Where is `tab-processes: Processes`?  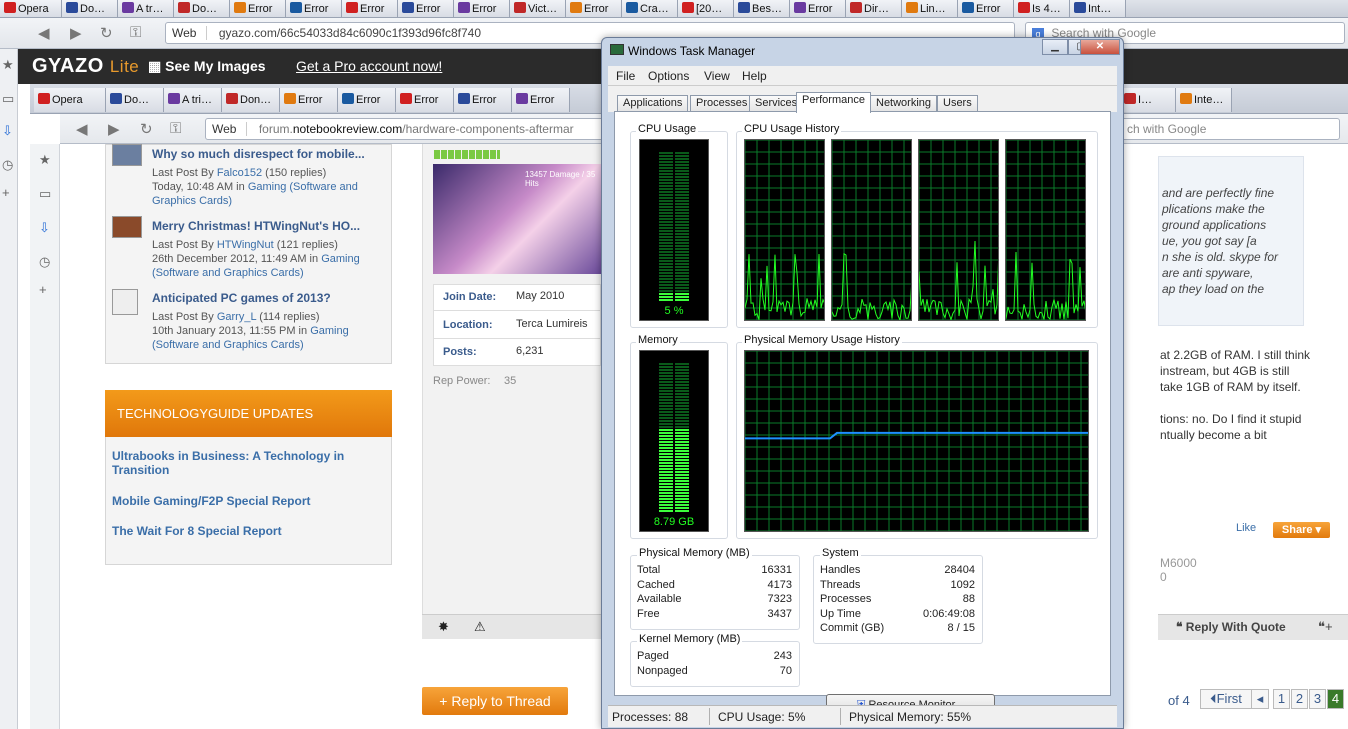 tab-processes: Processes is located at coordinates (722, 103).